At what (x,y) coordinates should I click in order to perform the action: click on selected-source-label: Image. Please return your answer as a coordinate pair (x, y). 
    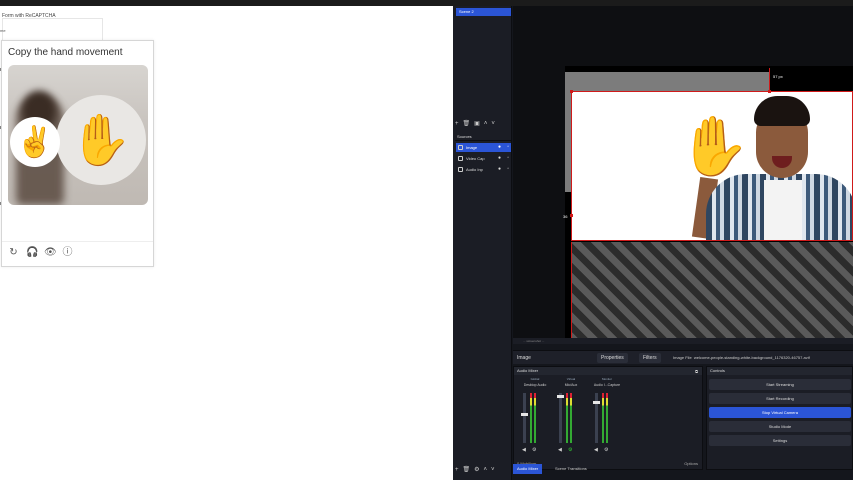
    Looking at the image, I should click on (524, 358).